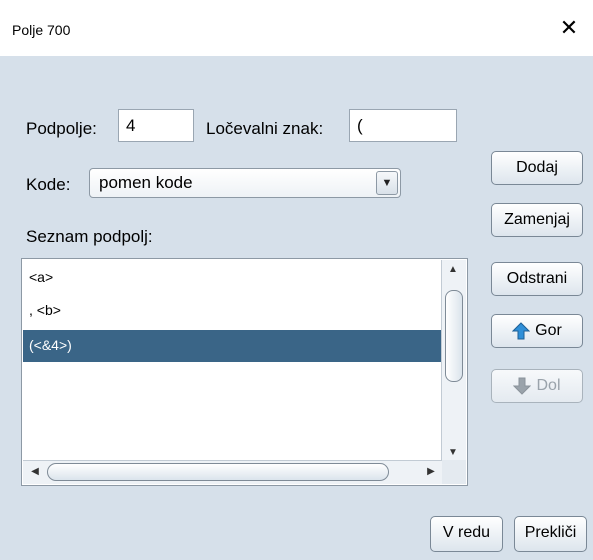  Describe the element at coordinates (89, 236) in the screenshot. I see `list-label: Seznam podpolj:` at that location.